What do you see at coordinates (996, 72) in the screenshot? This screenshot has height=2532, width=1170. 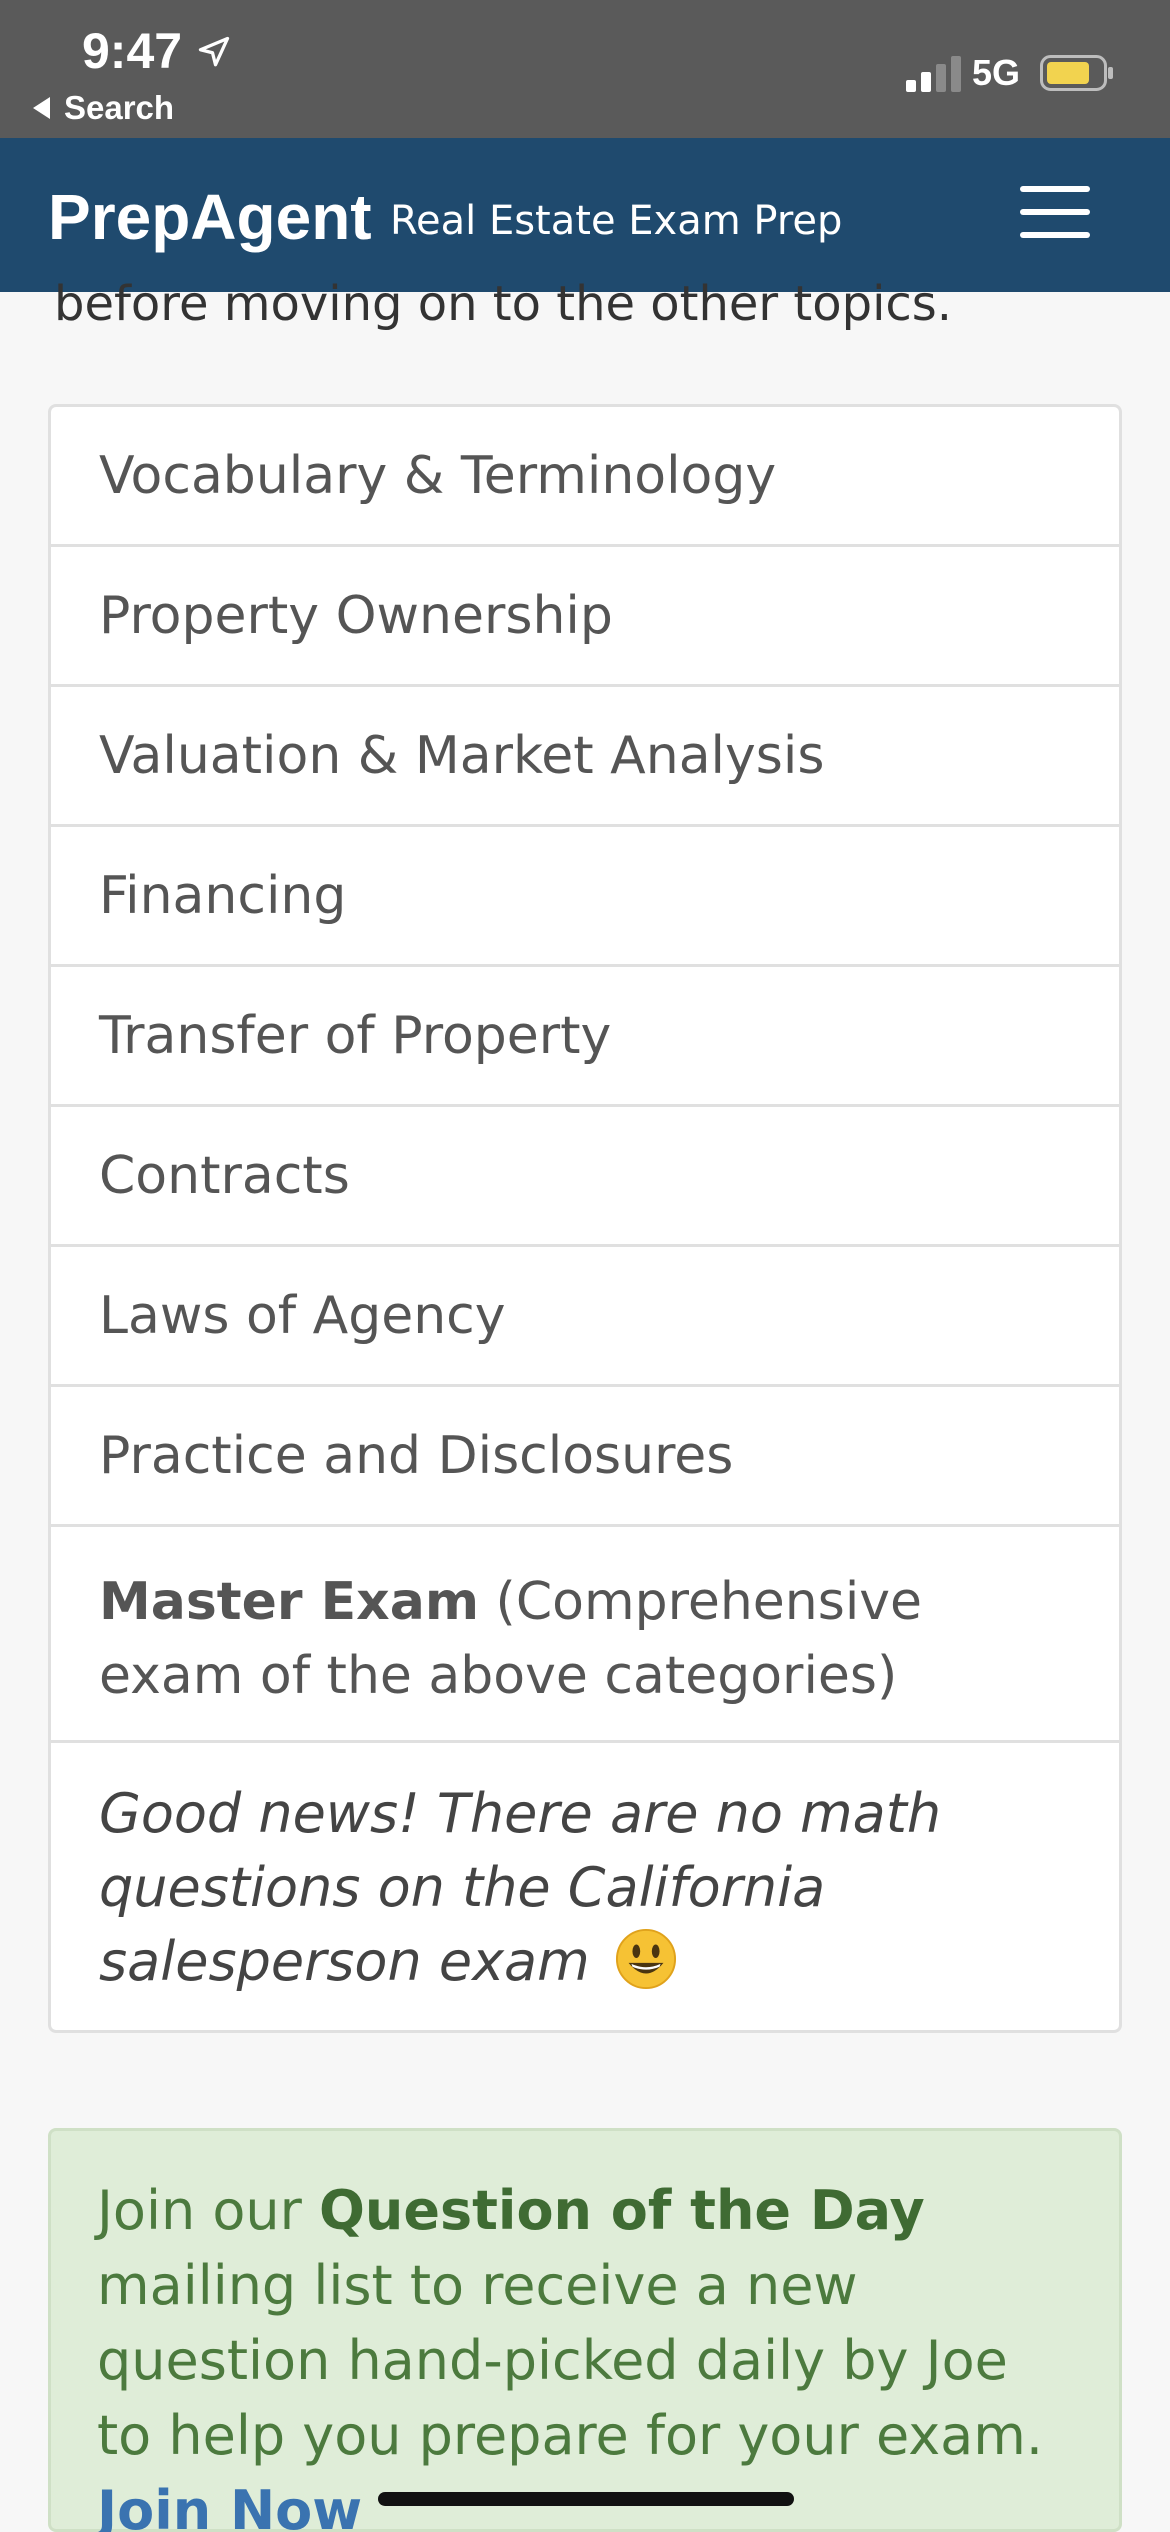 I see `network-type: 5G` at bounding box center [996, 72].